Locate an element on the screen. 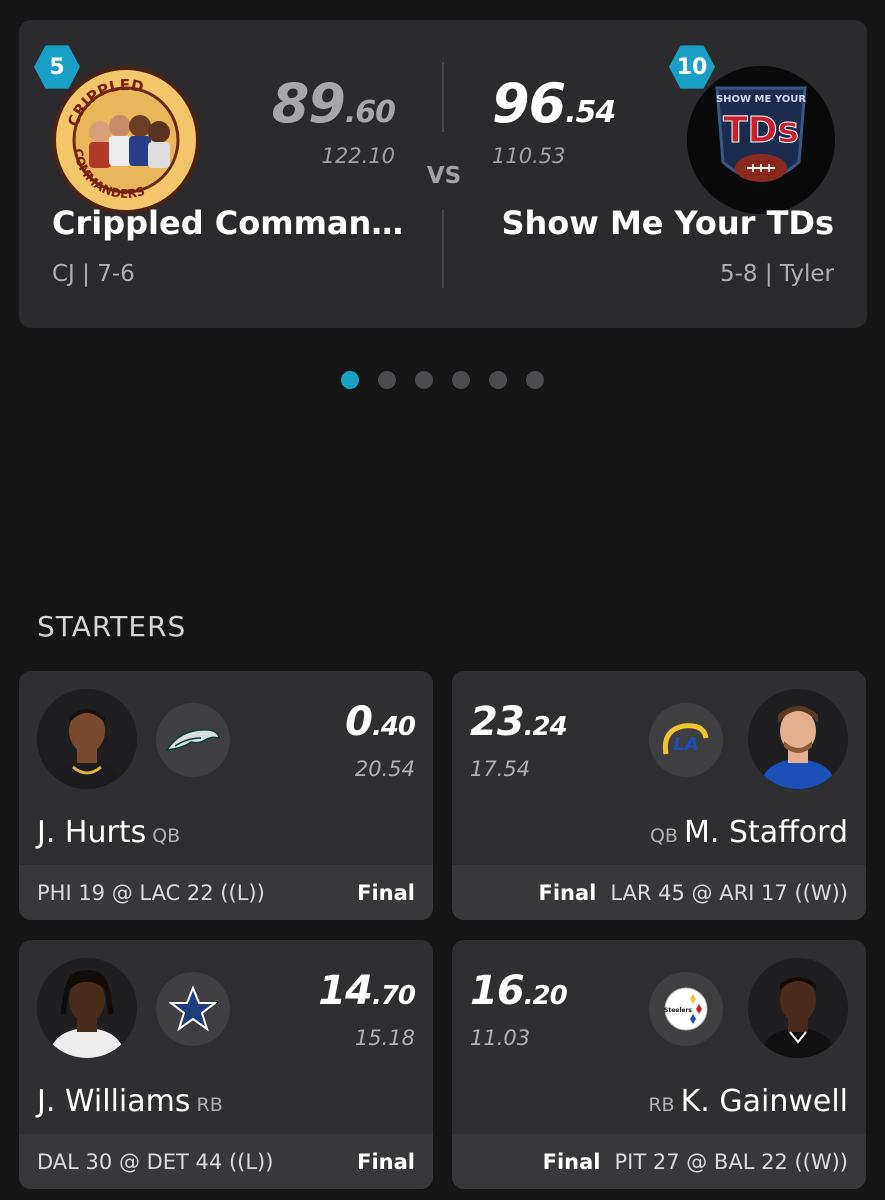 Image resolution: width=885 pixels, height=1200 pixels. divider-top is located at coordinates (443, 97).